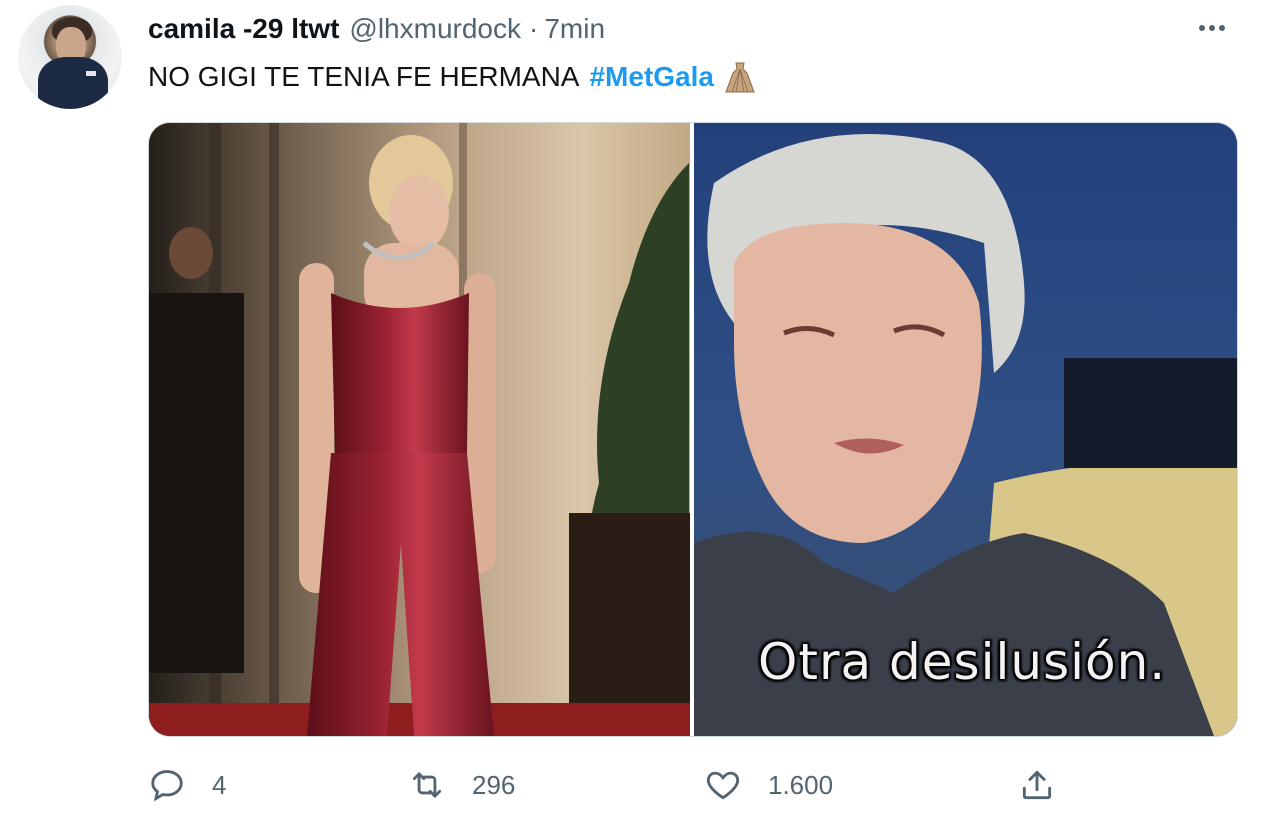 This screenshot has height=826, width=1280. What do you see at coordinates (167, 786) in the screenshot?
I see `reply-icon` at bounding box center [167, 786].